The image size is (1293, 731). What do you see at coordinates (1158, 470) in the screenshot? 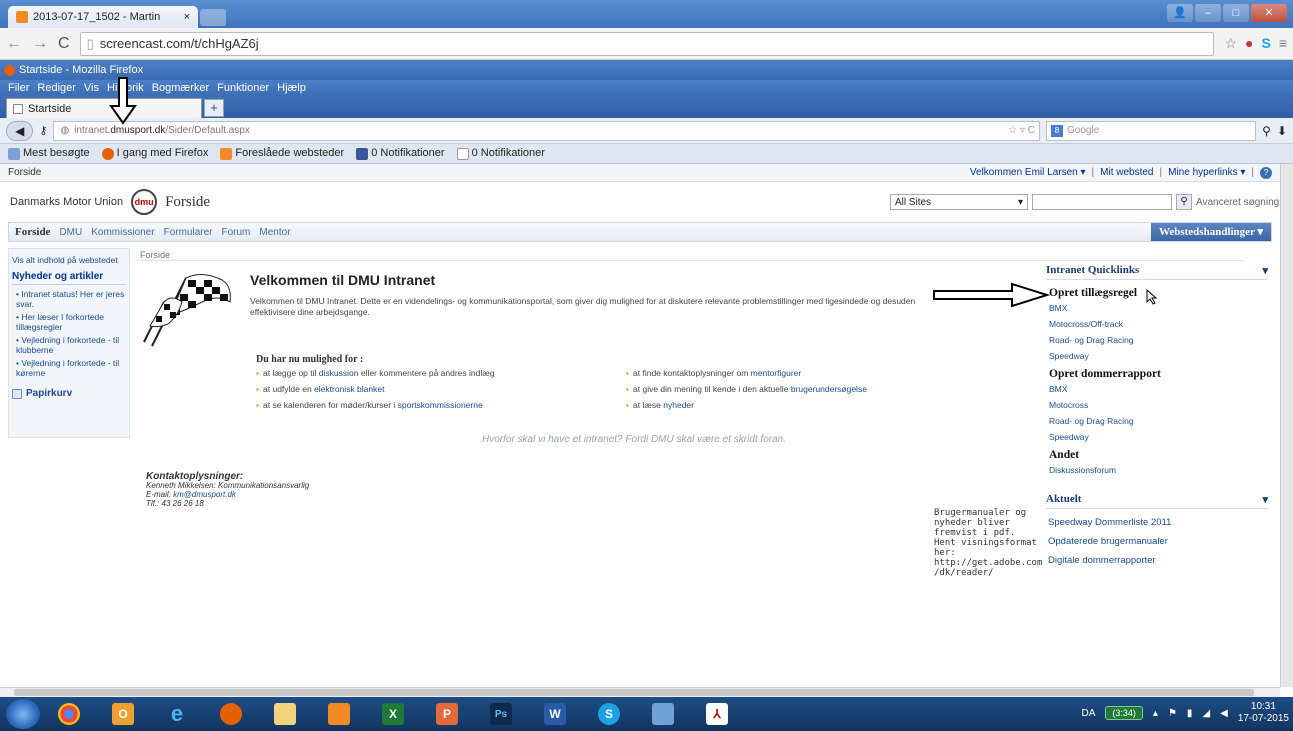
I see `quicklink: Diskussionsforum` at bounding box center [1158, 470].